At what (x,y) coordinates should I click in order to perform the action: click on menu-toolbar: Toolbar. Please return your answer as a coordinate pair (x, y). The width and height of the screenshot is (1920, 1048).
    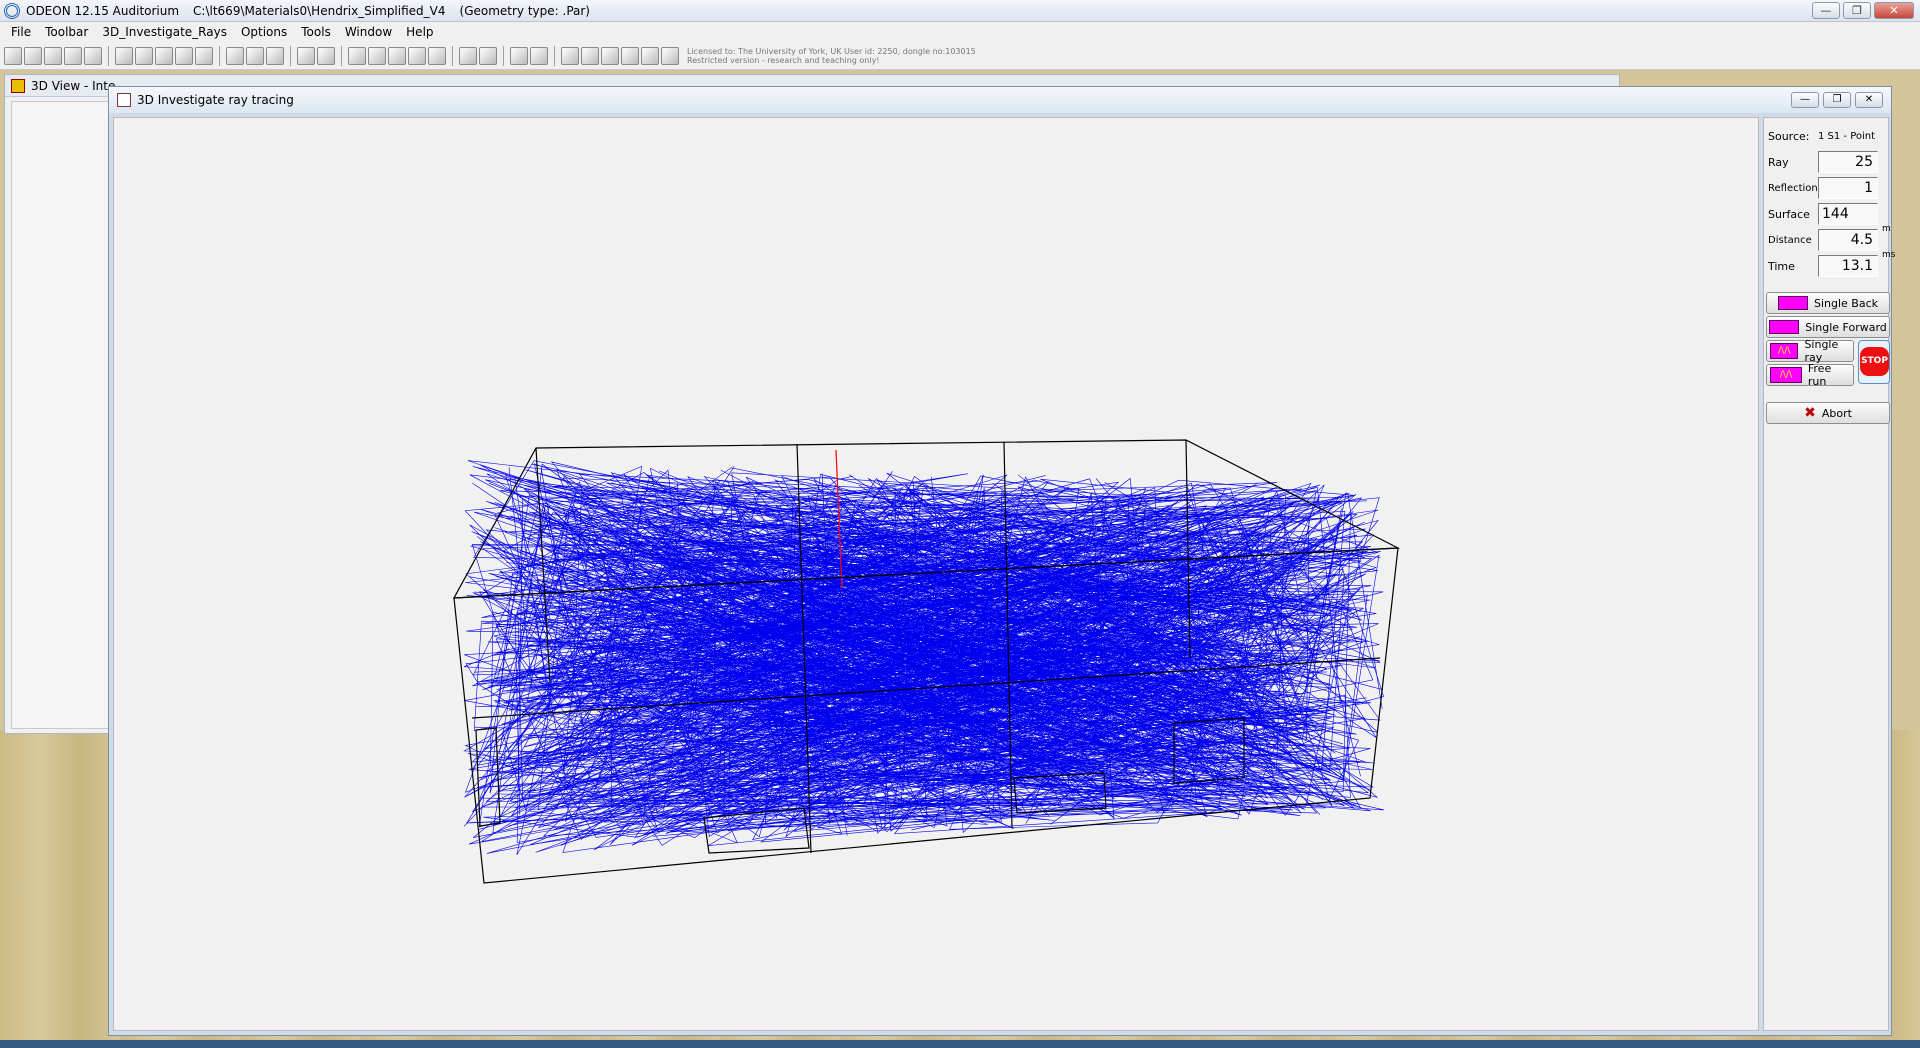
    Looking at the image, I should click on (66, 32).